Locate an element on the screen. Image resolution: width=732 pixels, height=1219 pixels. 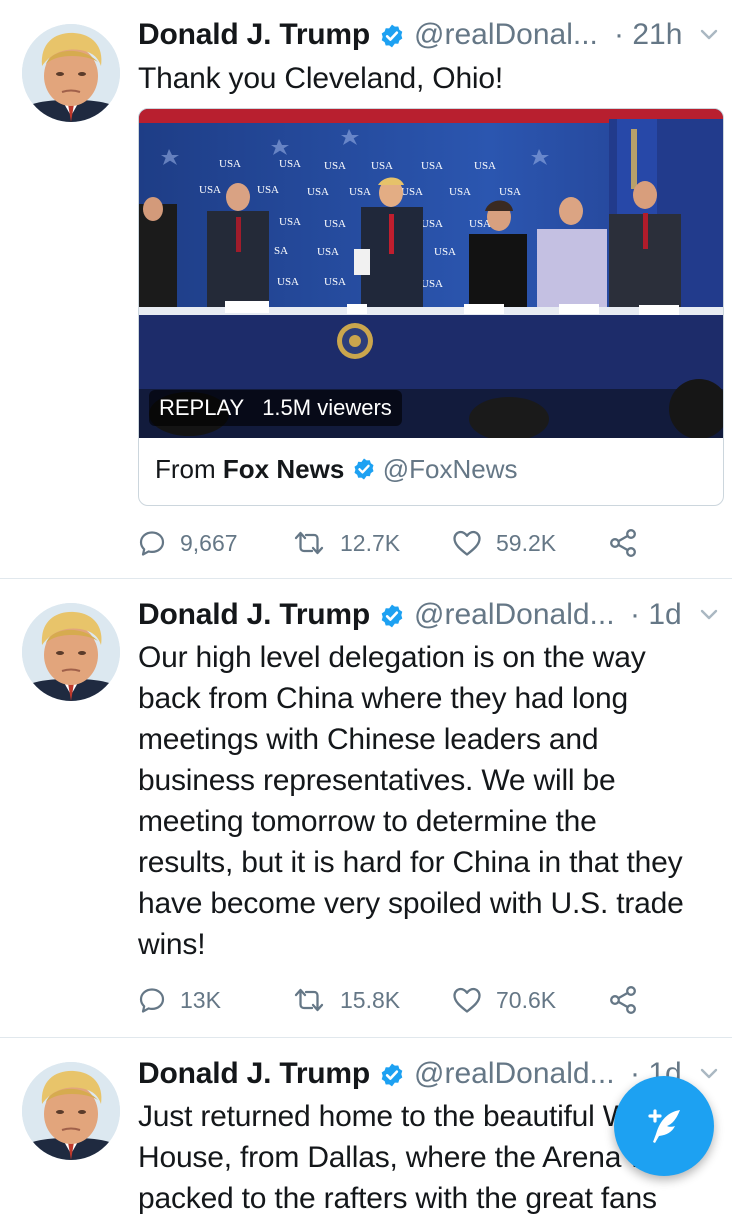
replay-label: REPLAY is located at coordinates (202, 407).